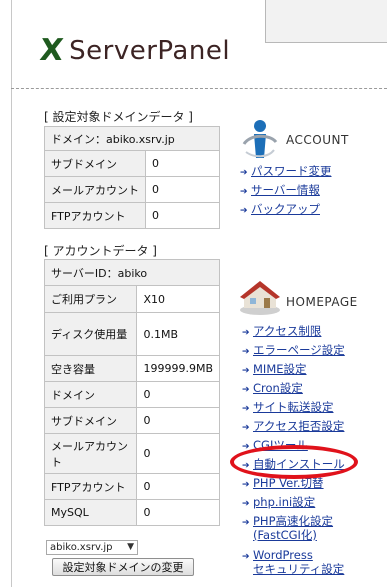 The image size is (387, 587). I want to click on top-right-tab, so click(326, 21).